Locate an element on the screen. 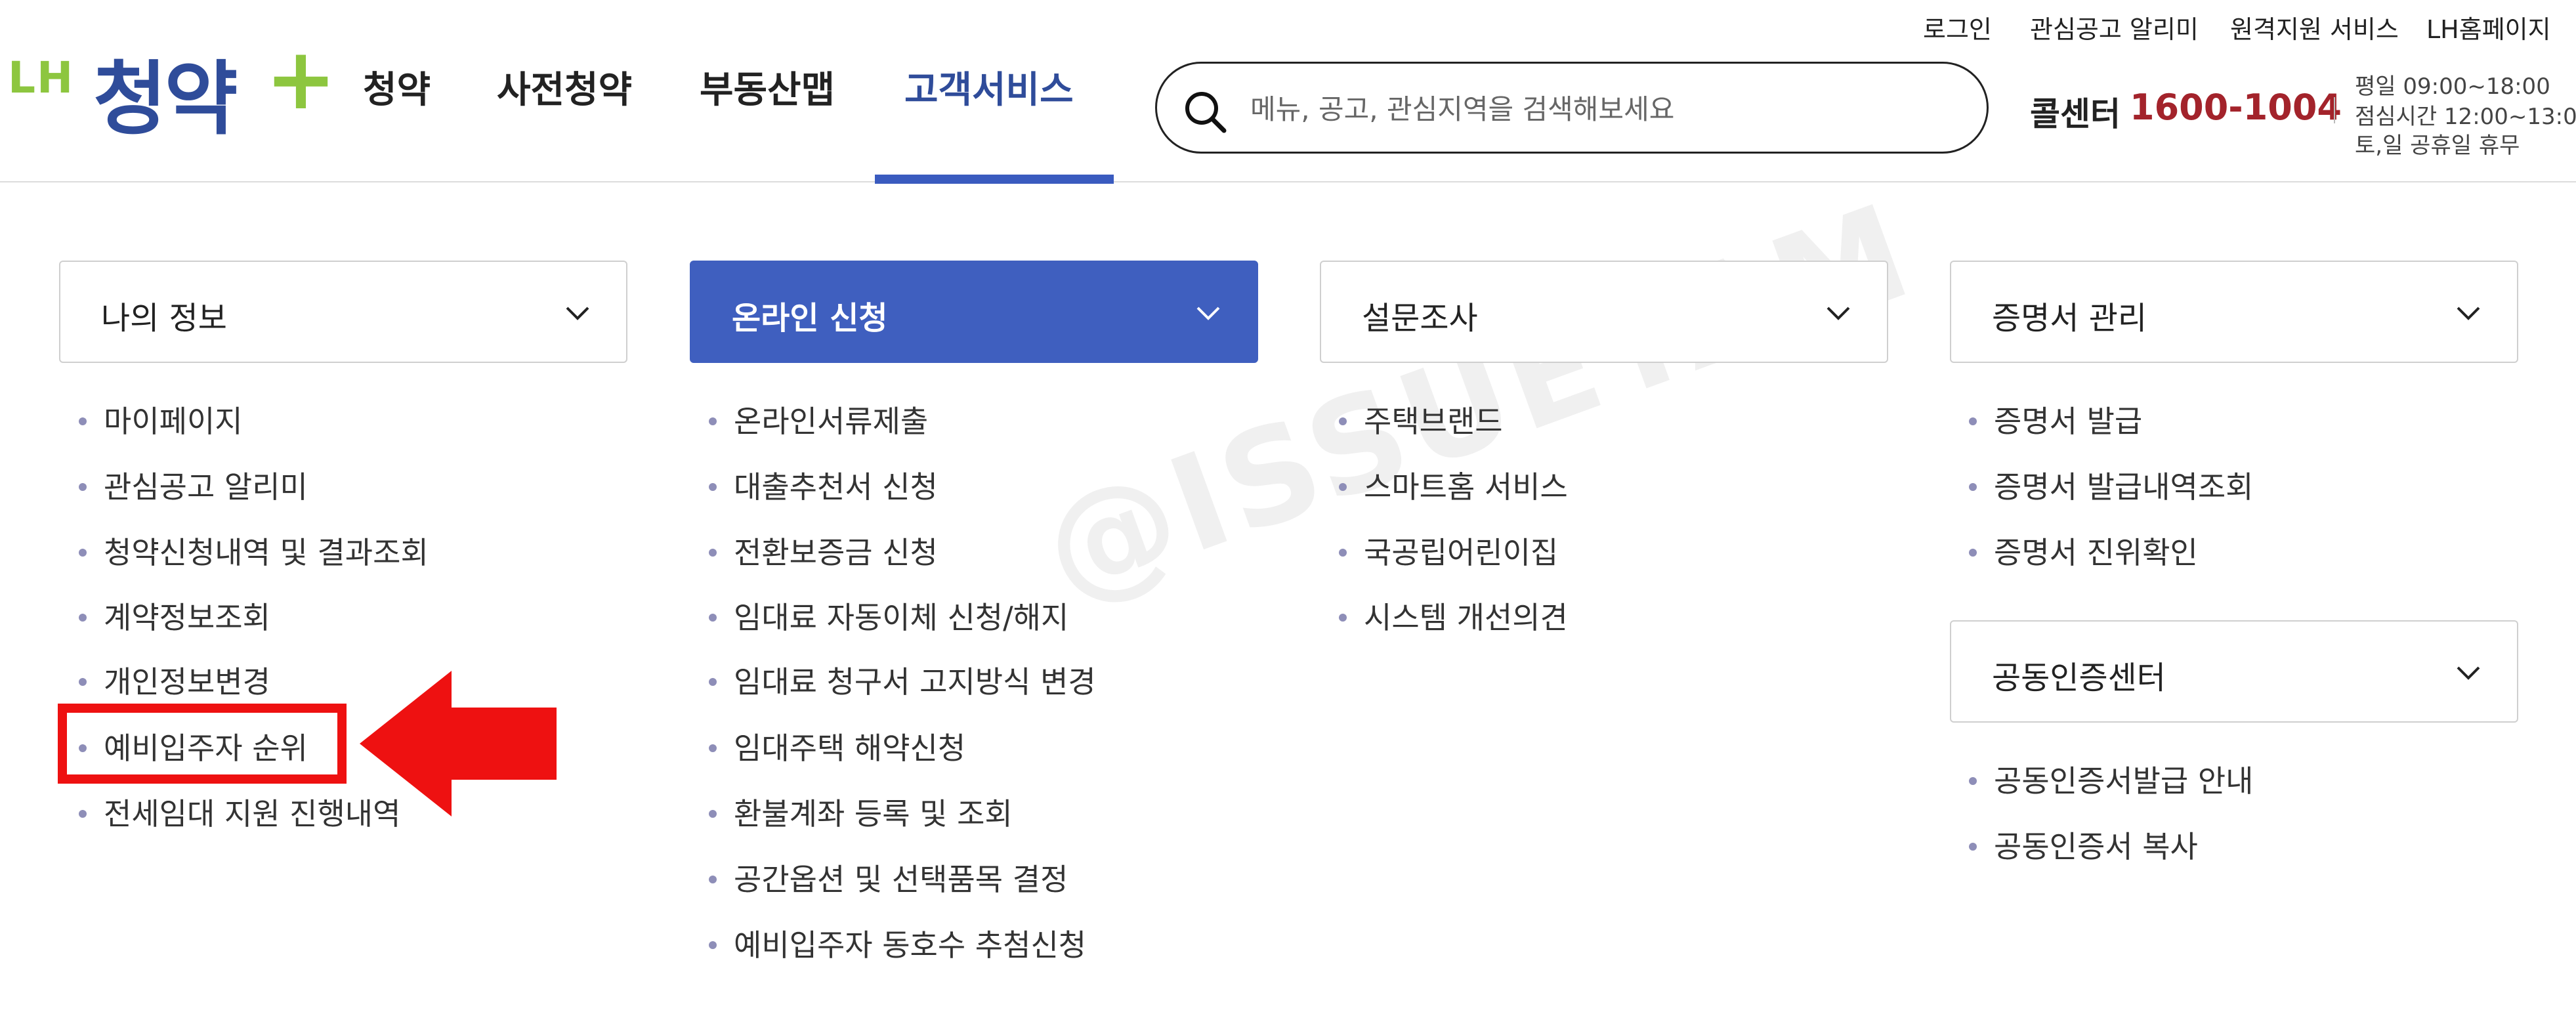  interest-notice-alarm-link: 관심공고 알리미 is located at coordinates (2114, 27).